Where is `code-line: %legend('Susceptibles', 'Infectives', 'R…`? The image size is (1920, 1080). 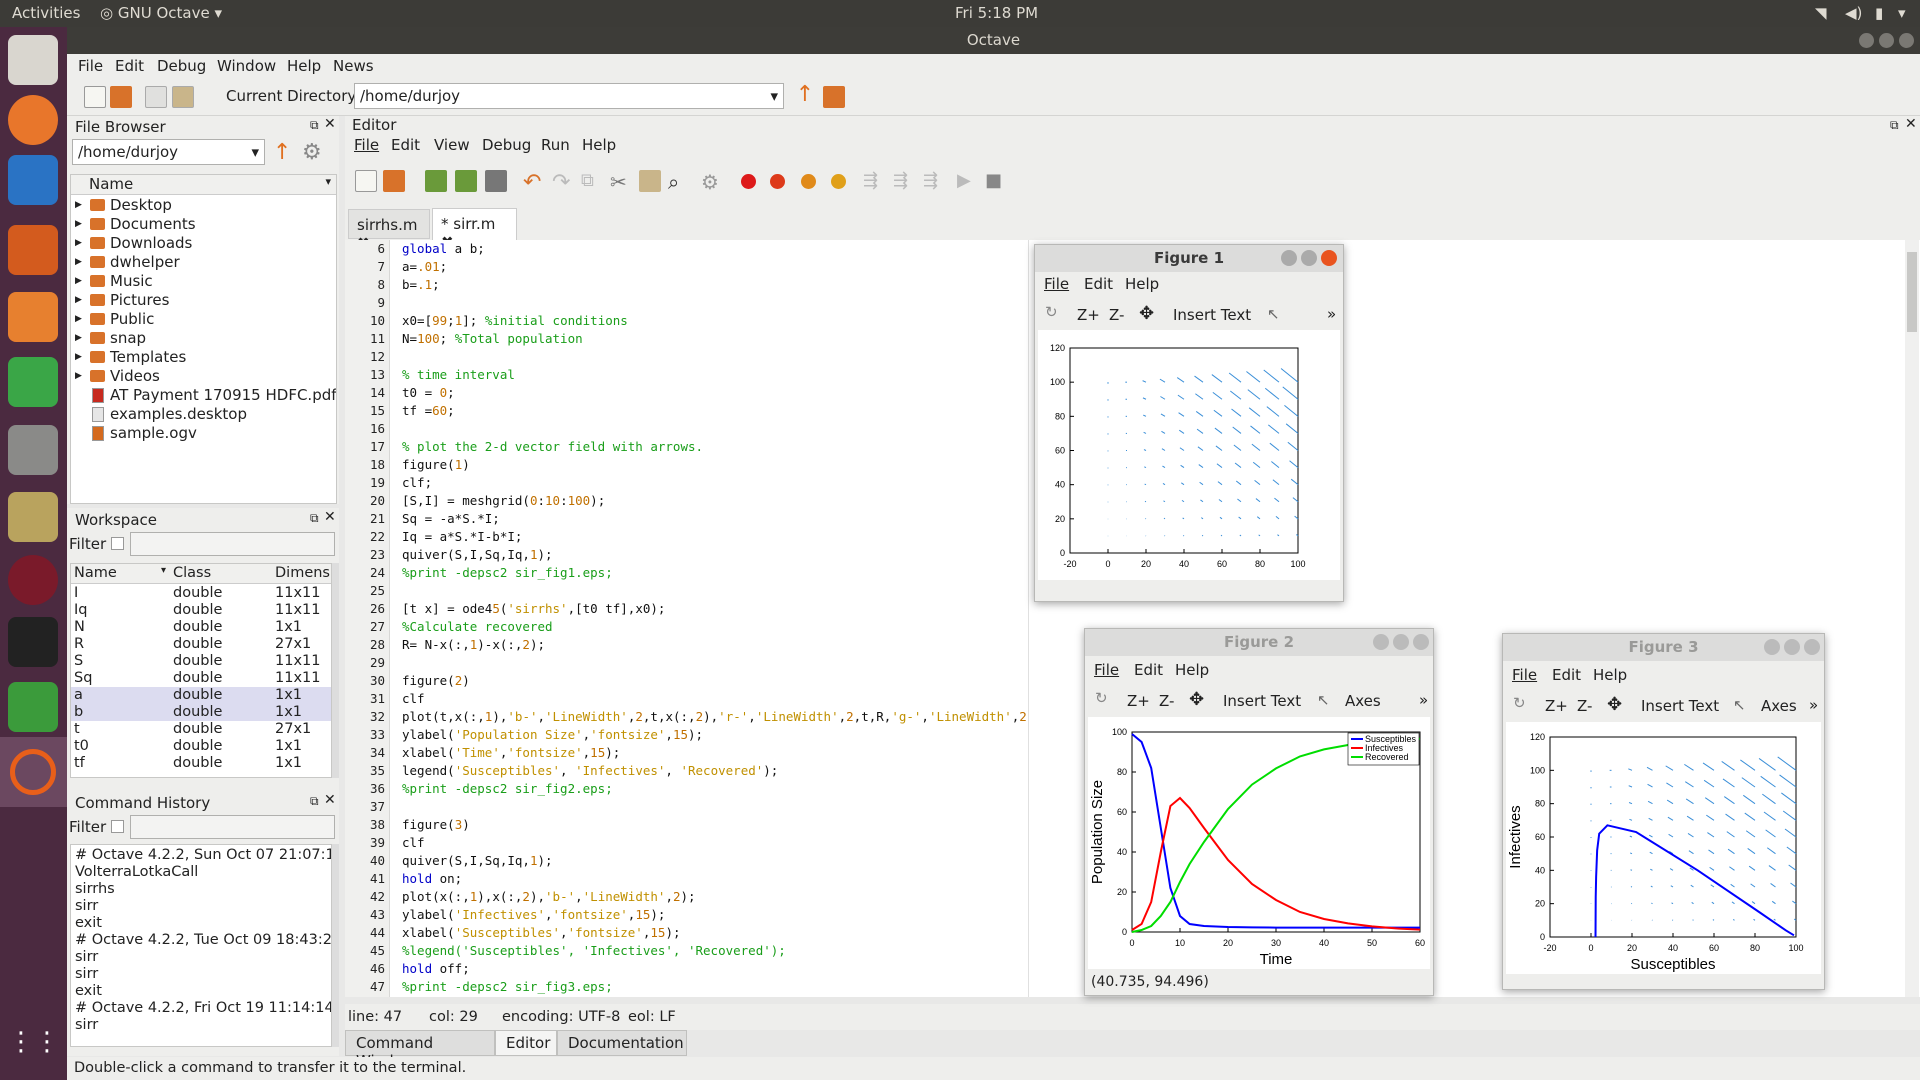 code-line: %legend('Susceptibles', 'Infectives', 'R… is located at coordinates (594, 950).